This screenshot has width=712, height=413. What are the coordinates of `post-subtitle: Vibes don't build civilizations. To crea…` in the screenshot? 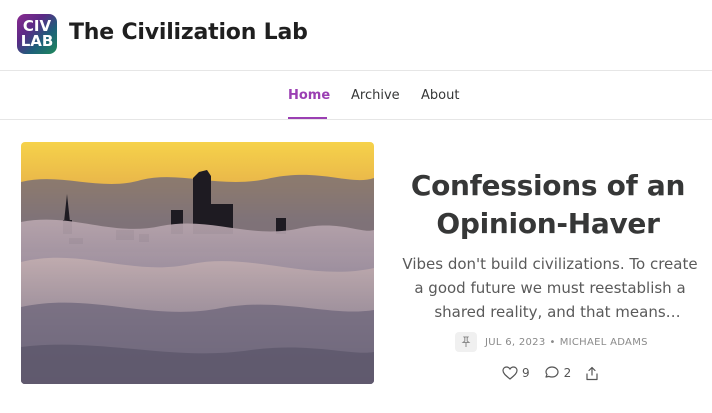 It's located at (550, 288).